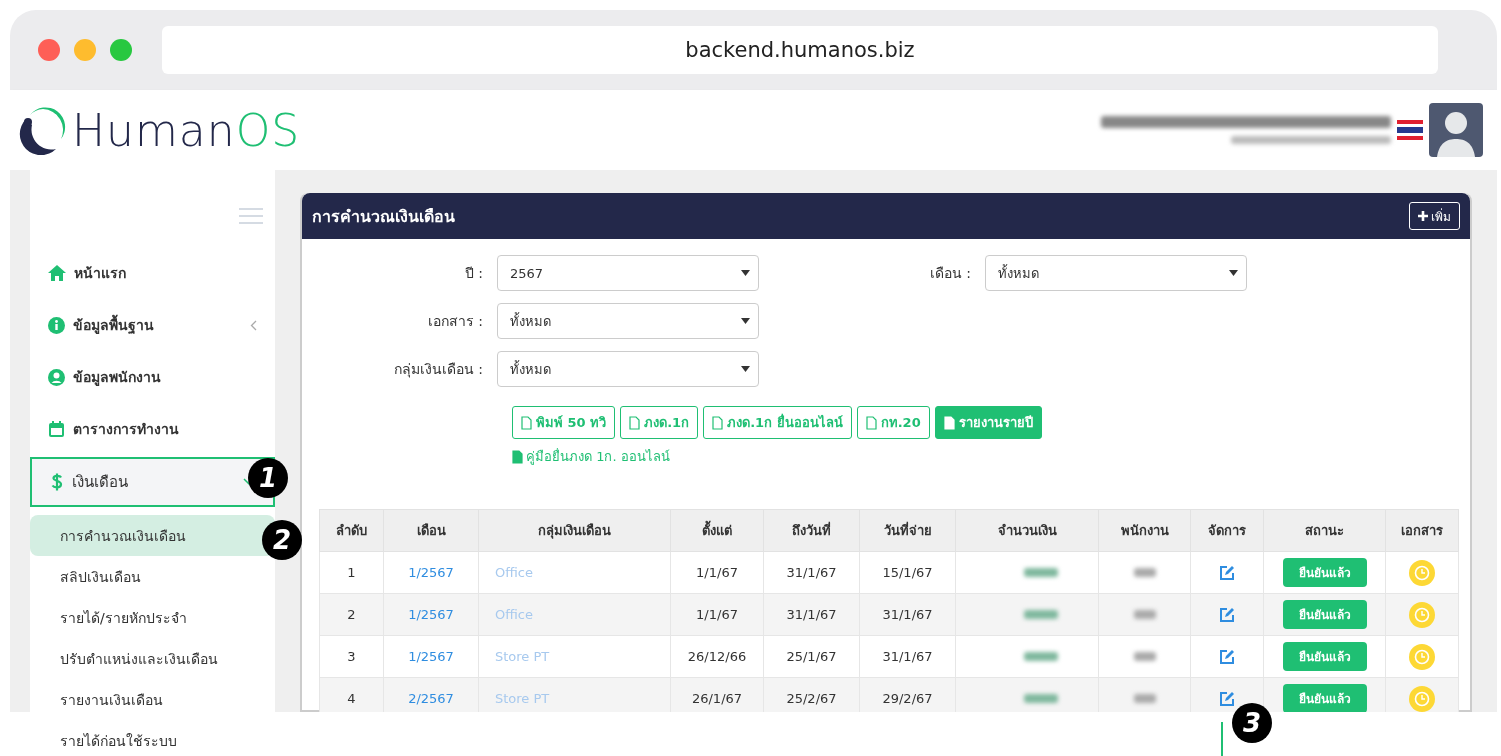 This screenshot has height=756, width=1501. Describe the element at coordinates (351, 572) in the screenshot. I see `table-cell: 1` at that location.